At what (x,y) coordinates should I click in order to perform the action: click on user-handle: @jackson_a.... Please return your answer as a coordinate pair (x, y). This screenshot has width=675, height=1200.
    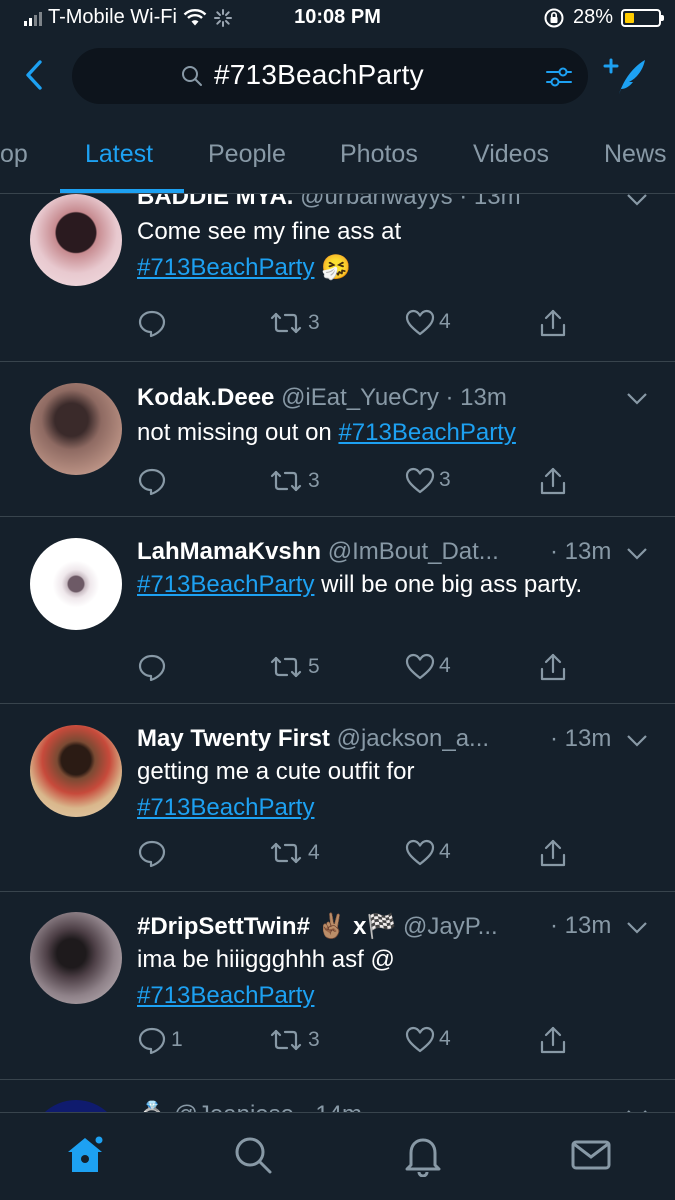
    Looking at the image, I should click on (413, 738).